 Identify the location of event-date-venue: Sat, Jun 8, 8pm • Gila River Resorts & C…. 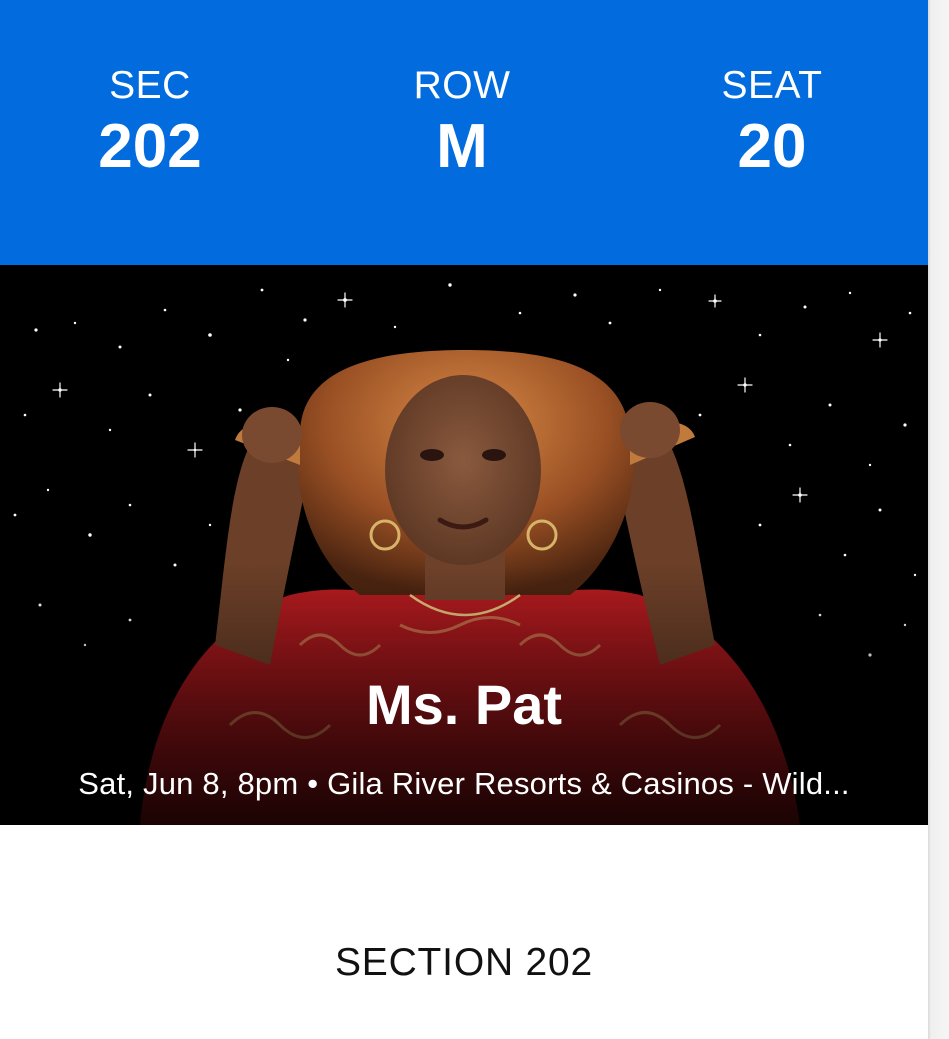
(464, 783).